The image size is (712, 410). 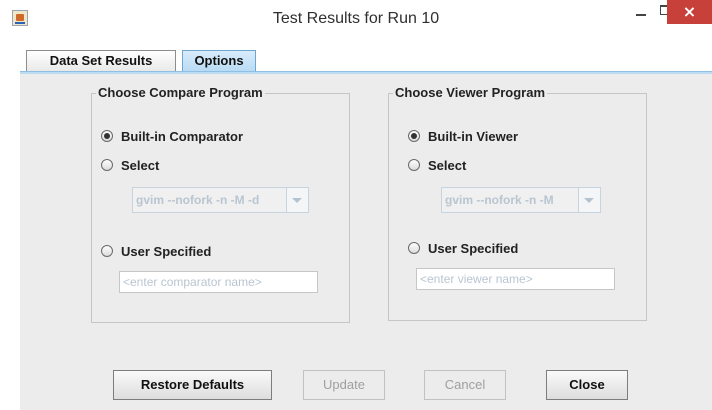 I want to click on tab-options: Options, so click(x=219, y=60).